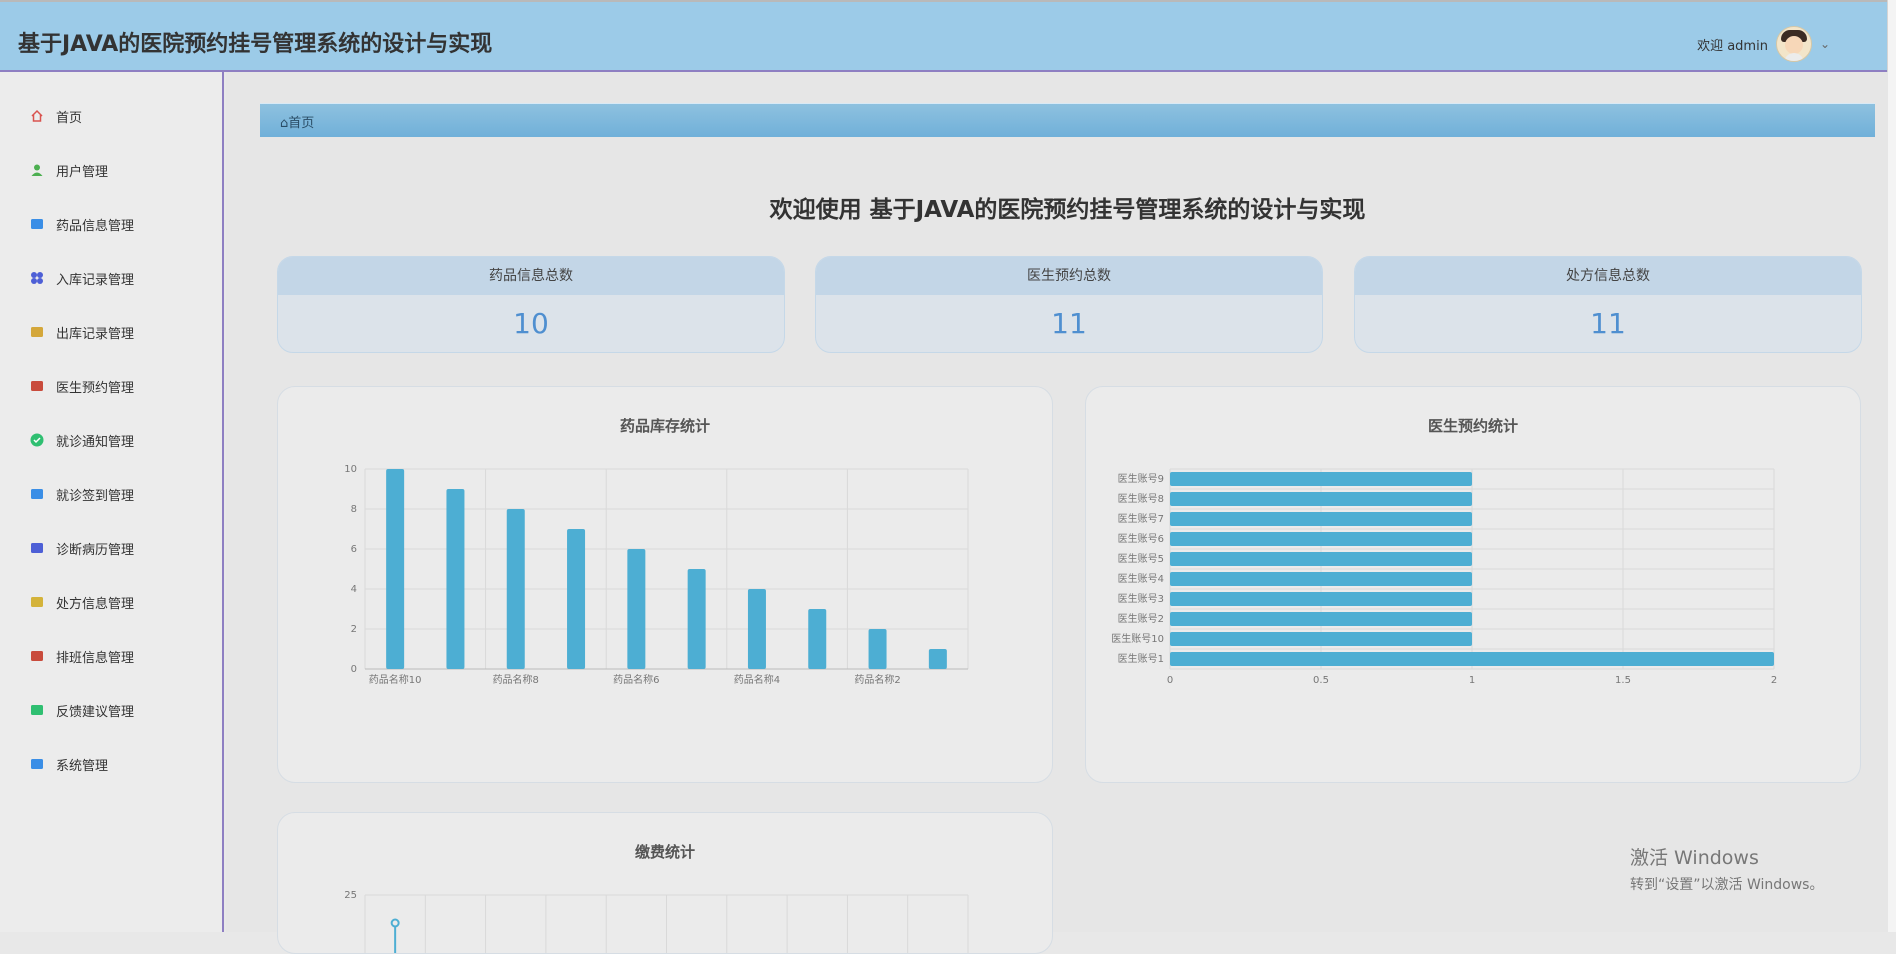 The height and width of the screenshot is (954, 1896). I want to click on x-tick-label: 1, so click(1472, 680).